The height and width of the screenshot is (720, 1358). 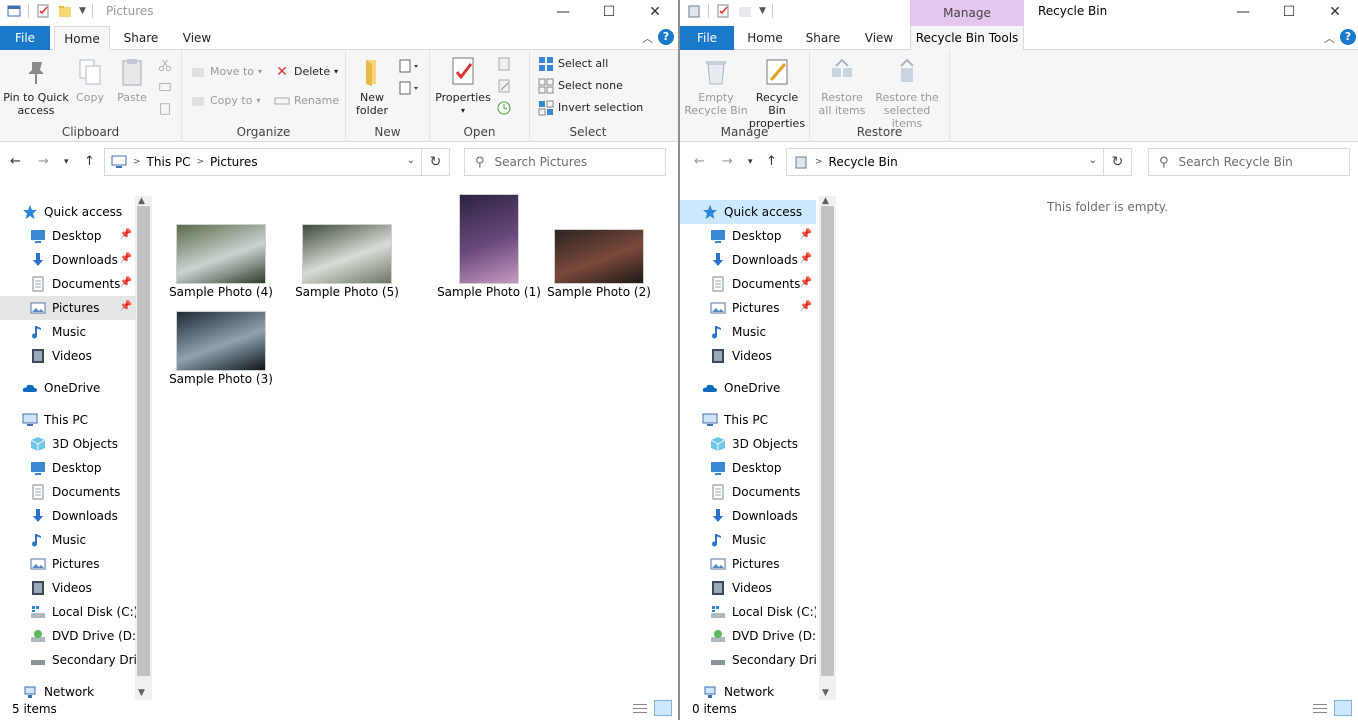 What do you see at coordinates (489, 246) in the screenshot?
I see `file-item: Sample Photo (1)` at bounding box center [489, 246].